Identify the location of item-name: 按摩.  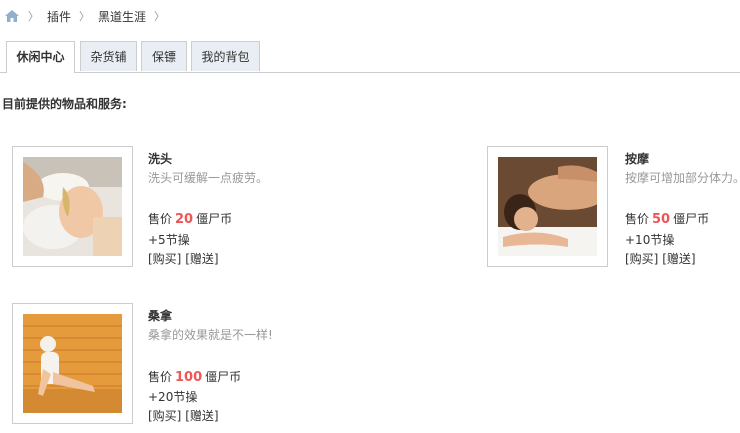
(637, 159).